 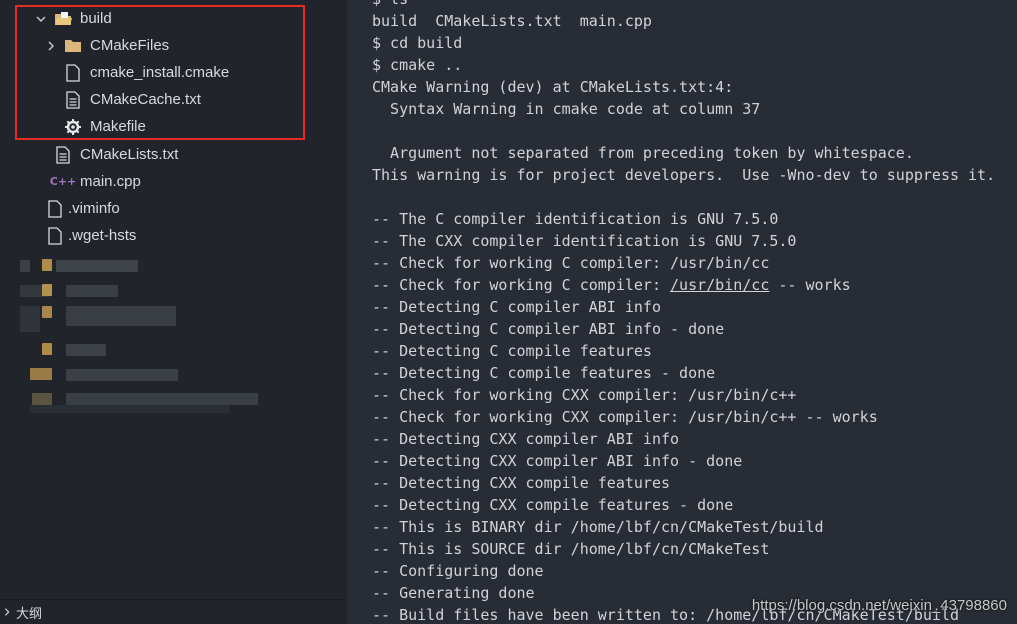 What do you see at coordinates (110, 181) in the screenshot?
I see `tree-item-label: main.cpp` at bounding box center [110, 181].